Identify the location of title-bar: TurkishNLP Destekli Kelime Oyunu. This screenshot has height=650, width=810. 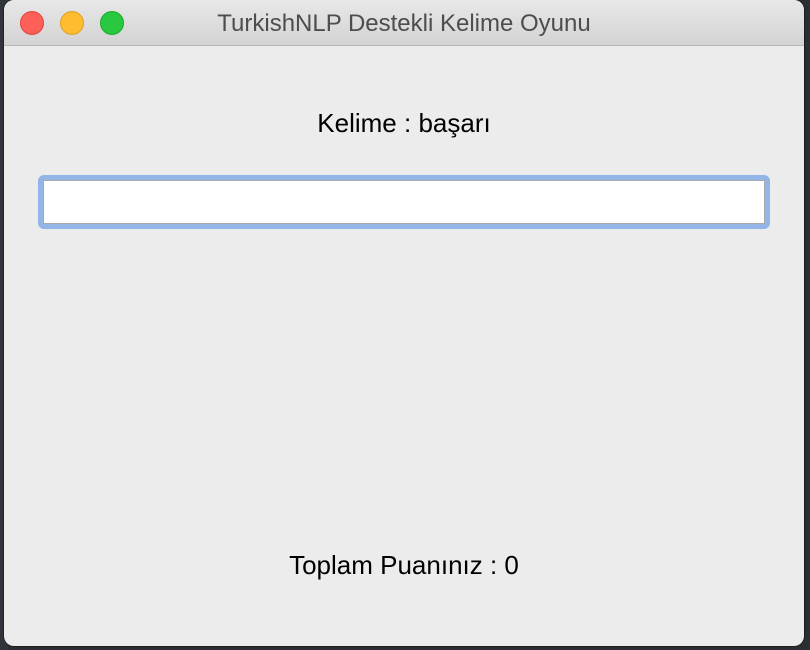
(404, 23).